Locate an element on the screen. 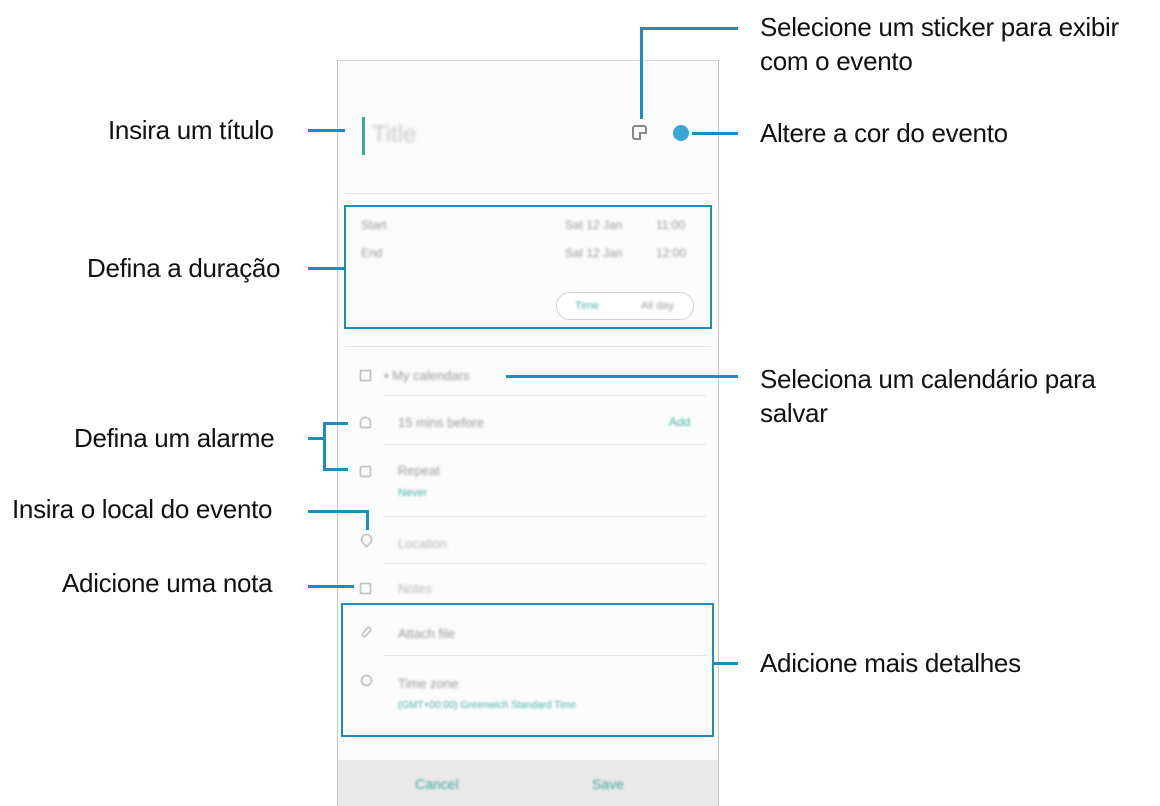  alarm-value: 15 mins before is located at coordinates (441, 422).